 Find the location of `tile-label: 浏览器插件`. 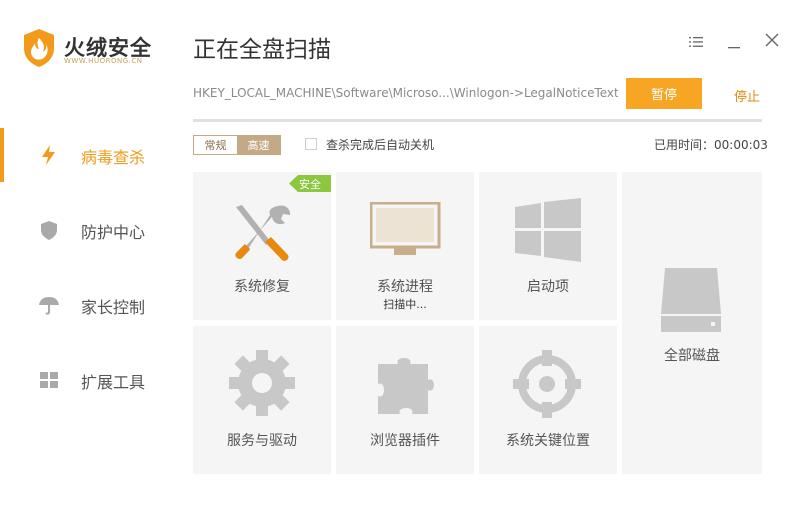

tile-label: 浏览器插件 is located at coordinates (405, 441).